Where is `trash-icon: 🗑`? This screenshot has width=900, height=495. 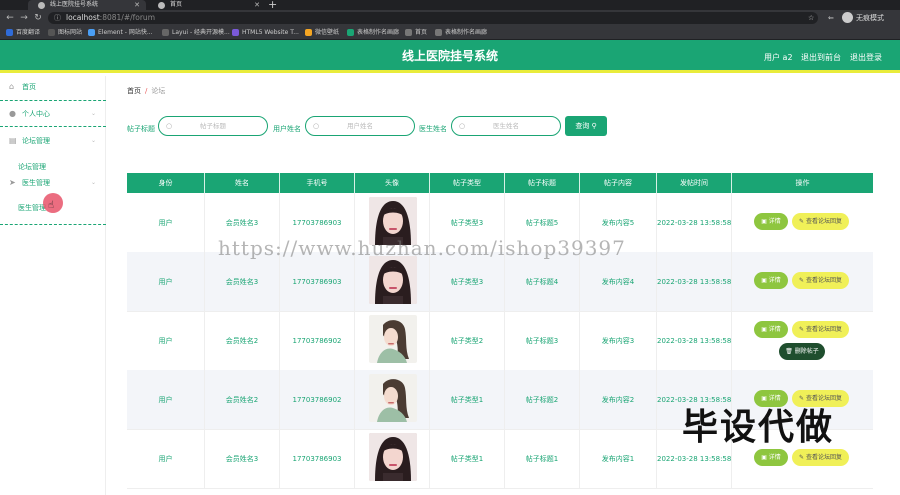
trash-icon: 🗑 is located at coordinates (790, 351).